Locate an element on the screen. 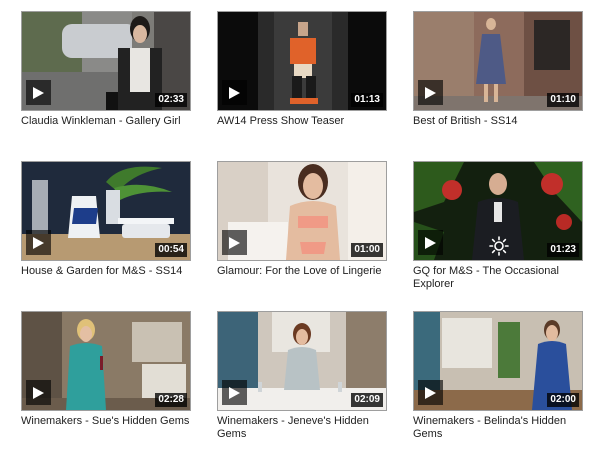 This screenshot has width=595, height=461. video-thumbnail: 02:28 is located at coordinates (106, 361).